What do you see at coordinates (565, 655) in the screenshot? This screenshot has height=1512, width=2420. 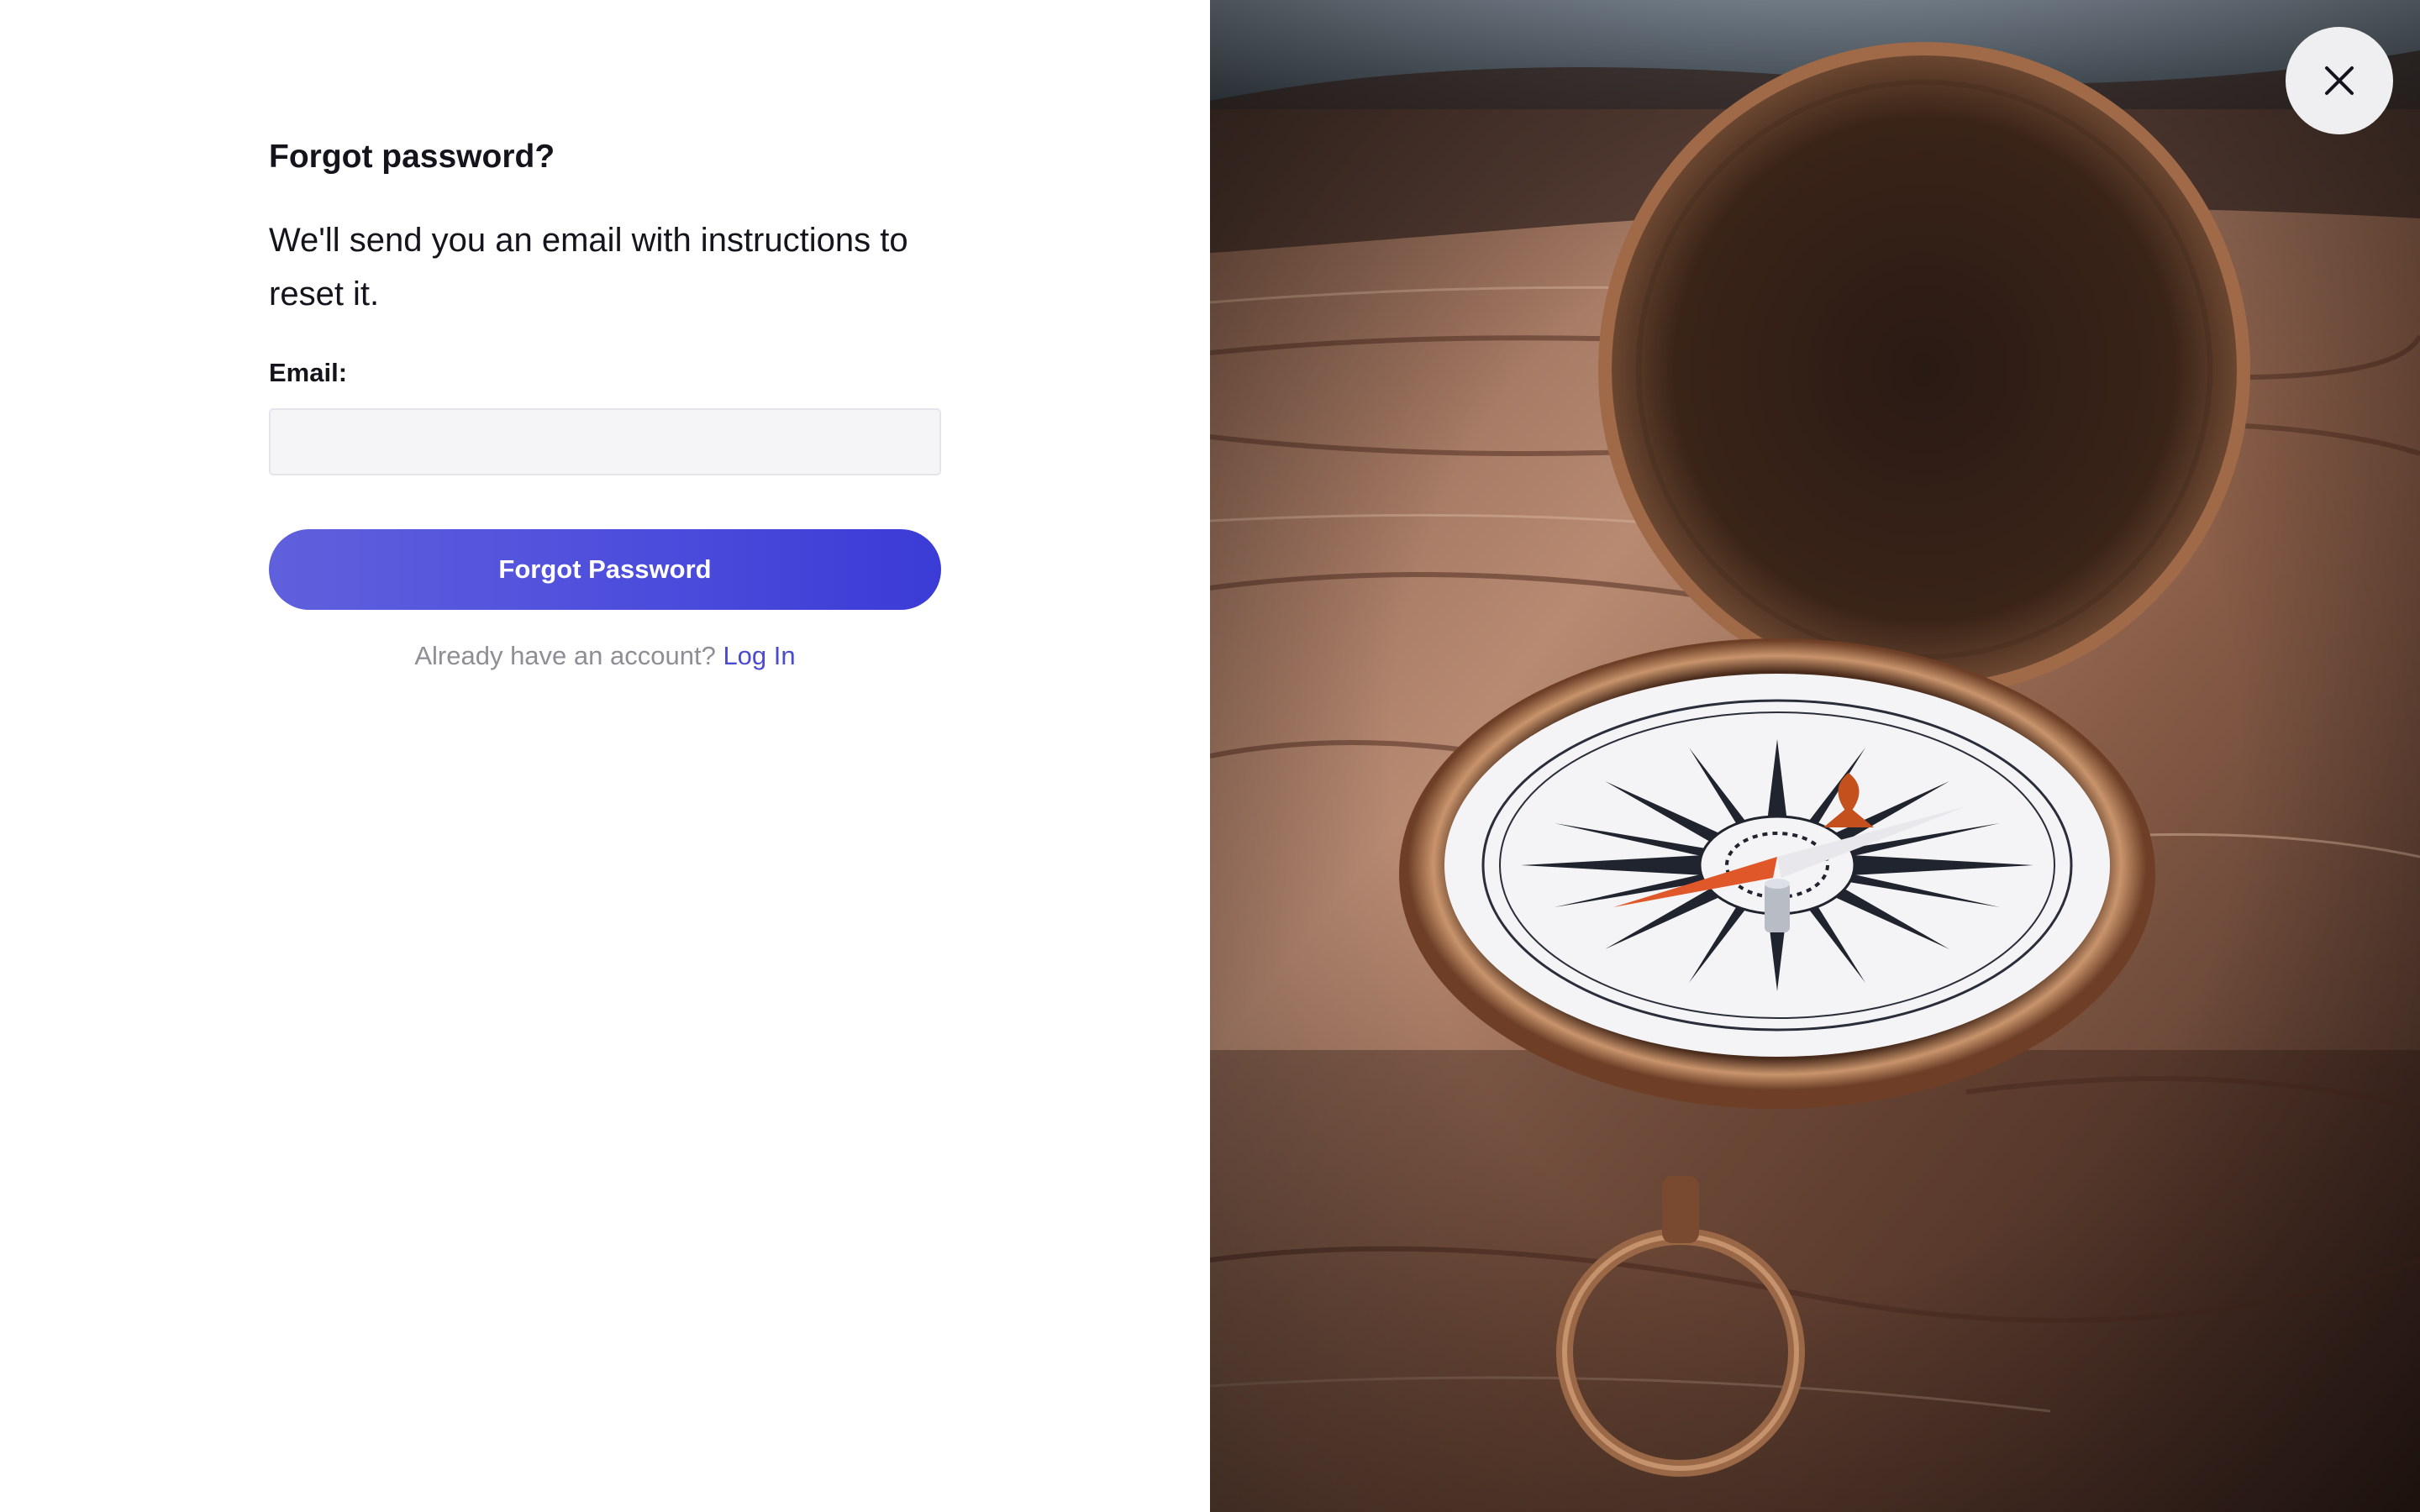 I see `login-prompt-text: Already have an account?` at bounding box center [565, 655].